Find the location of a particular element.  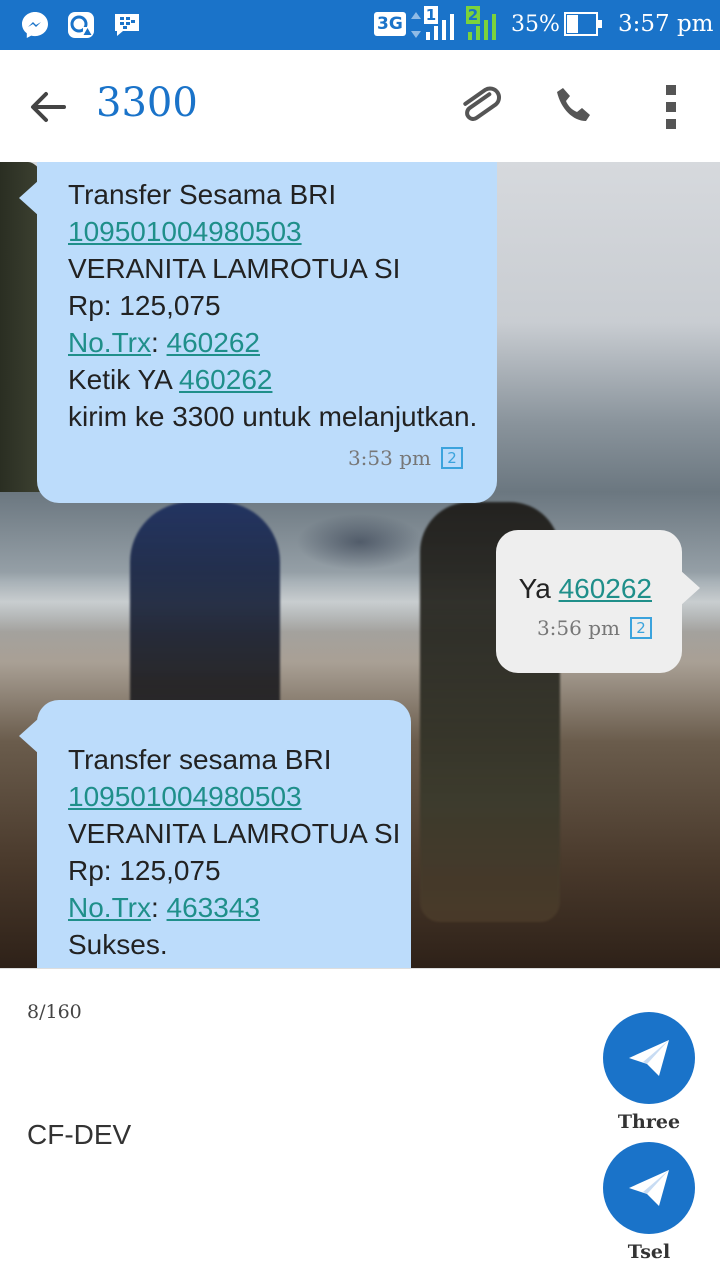

reply-code-link: 460262 is located at coordinates (605, 588).